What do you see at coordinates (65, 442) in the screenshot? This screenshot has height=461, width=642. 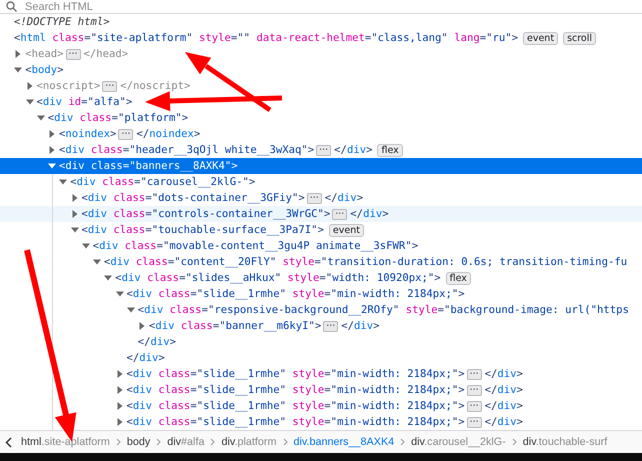 I see `breadcrumb-item: html.site-aplatform` at bounding box center [65, 442].